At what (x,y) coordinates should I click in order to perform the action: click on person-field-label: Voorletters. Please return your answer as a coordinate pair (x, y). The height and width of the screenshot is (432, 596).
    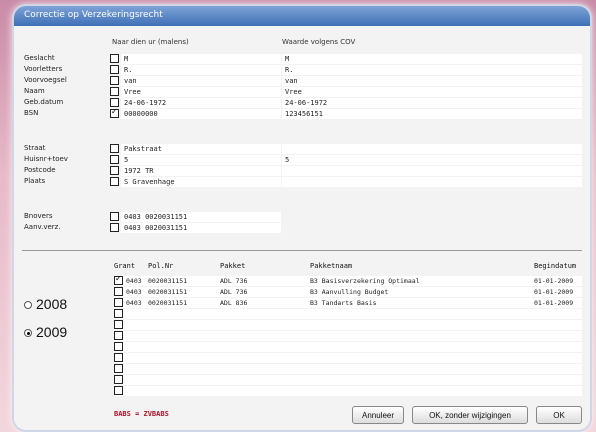
    Looking at the image, I should click on (43, 69).